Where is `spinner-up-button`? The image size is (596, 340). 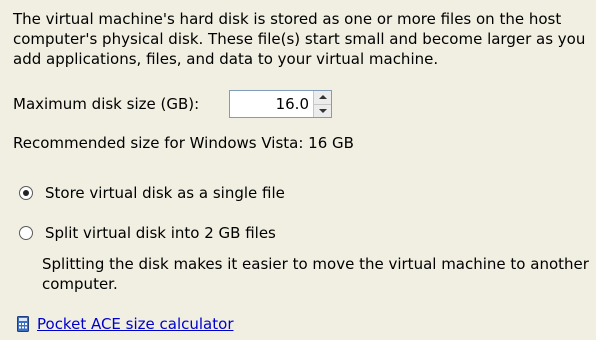 spinner-up-button is located at coordinates (322, 98).